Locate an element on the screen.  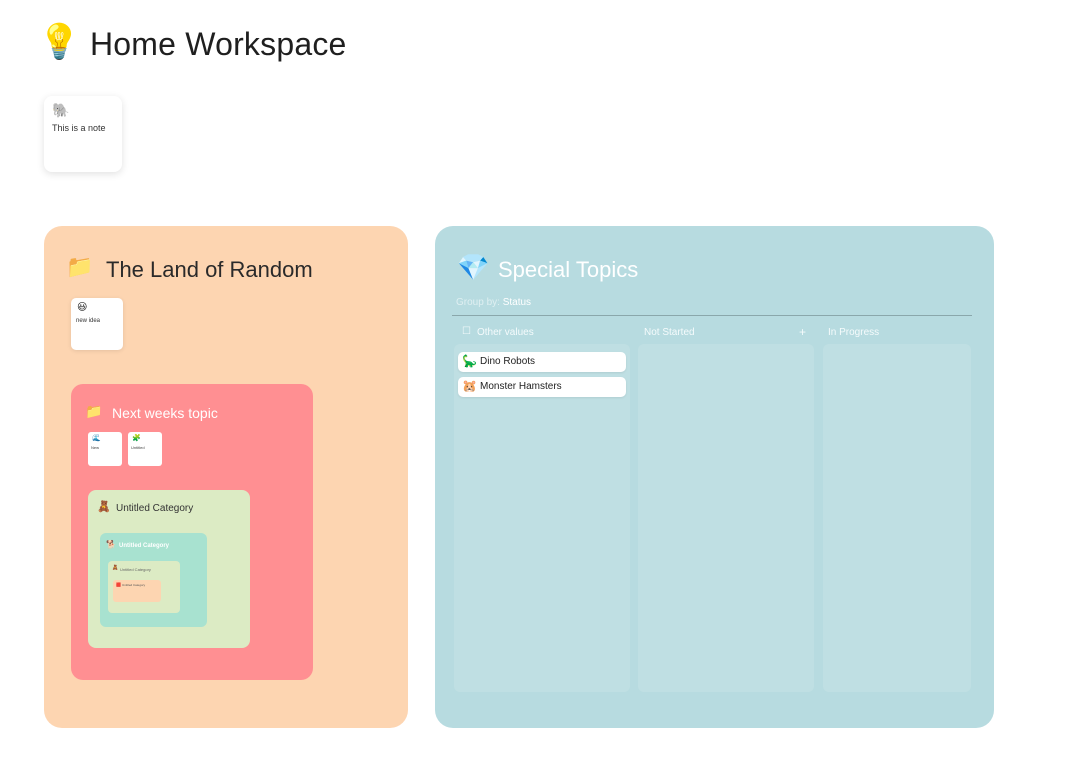
column-header: In Progress is located at coordinates (854, 332).